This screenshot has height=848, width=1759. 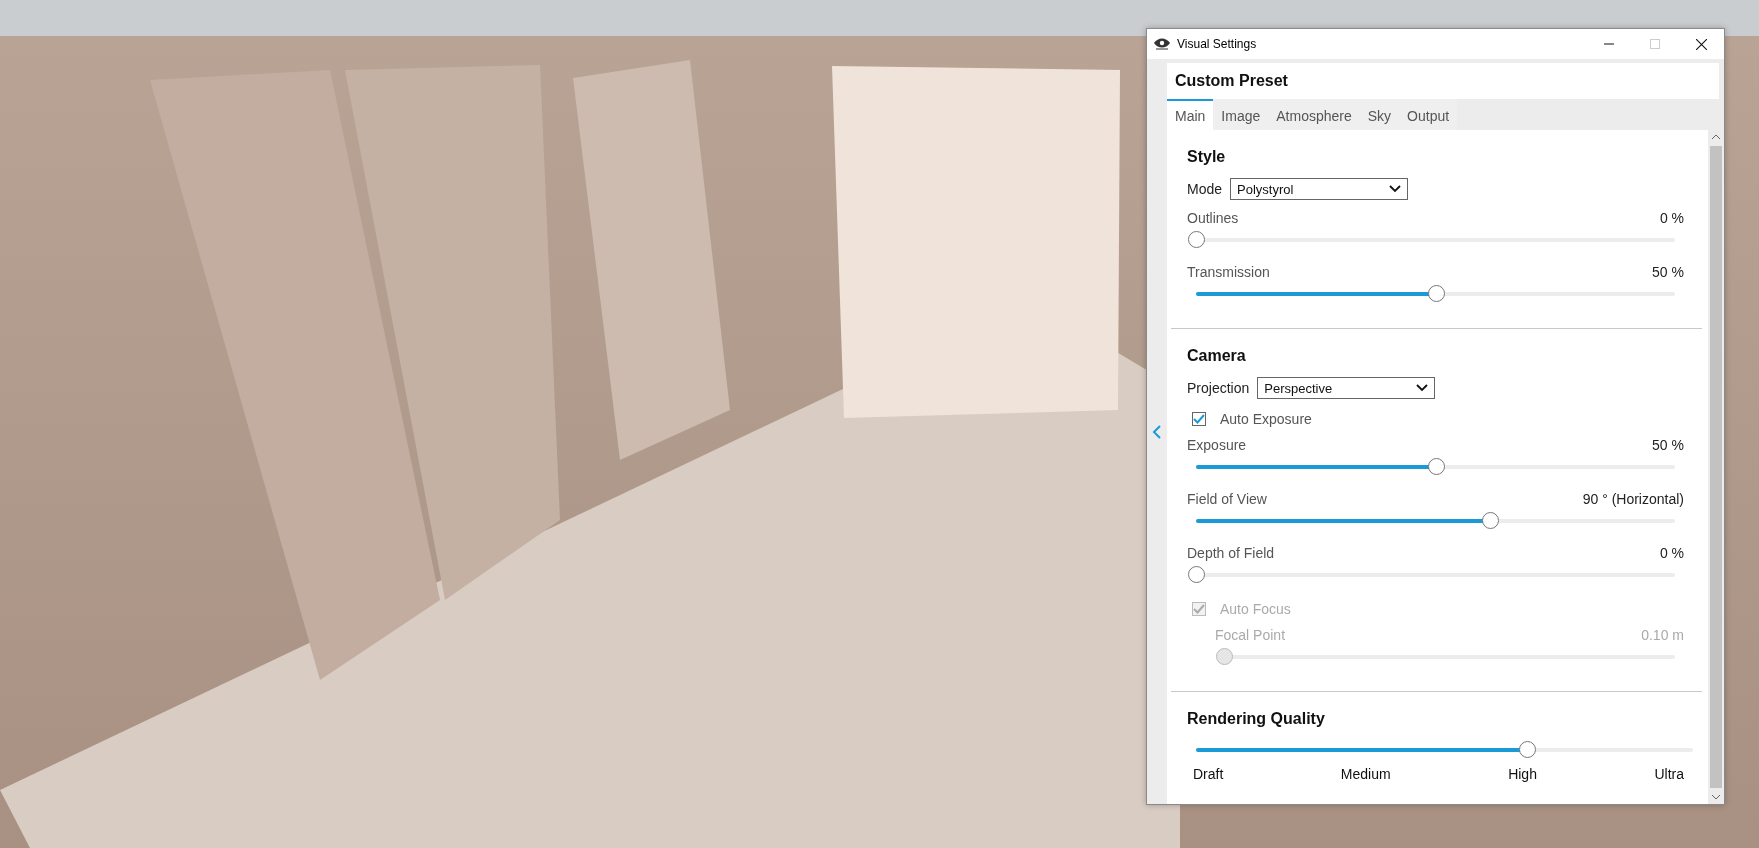 I want to click on slider-label: Depth of Field, so click(x=1231, y=553).